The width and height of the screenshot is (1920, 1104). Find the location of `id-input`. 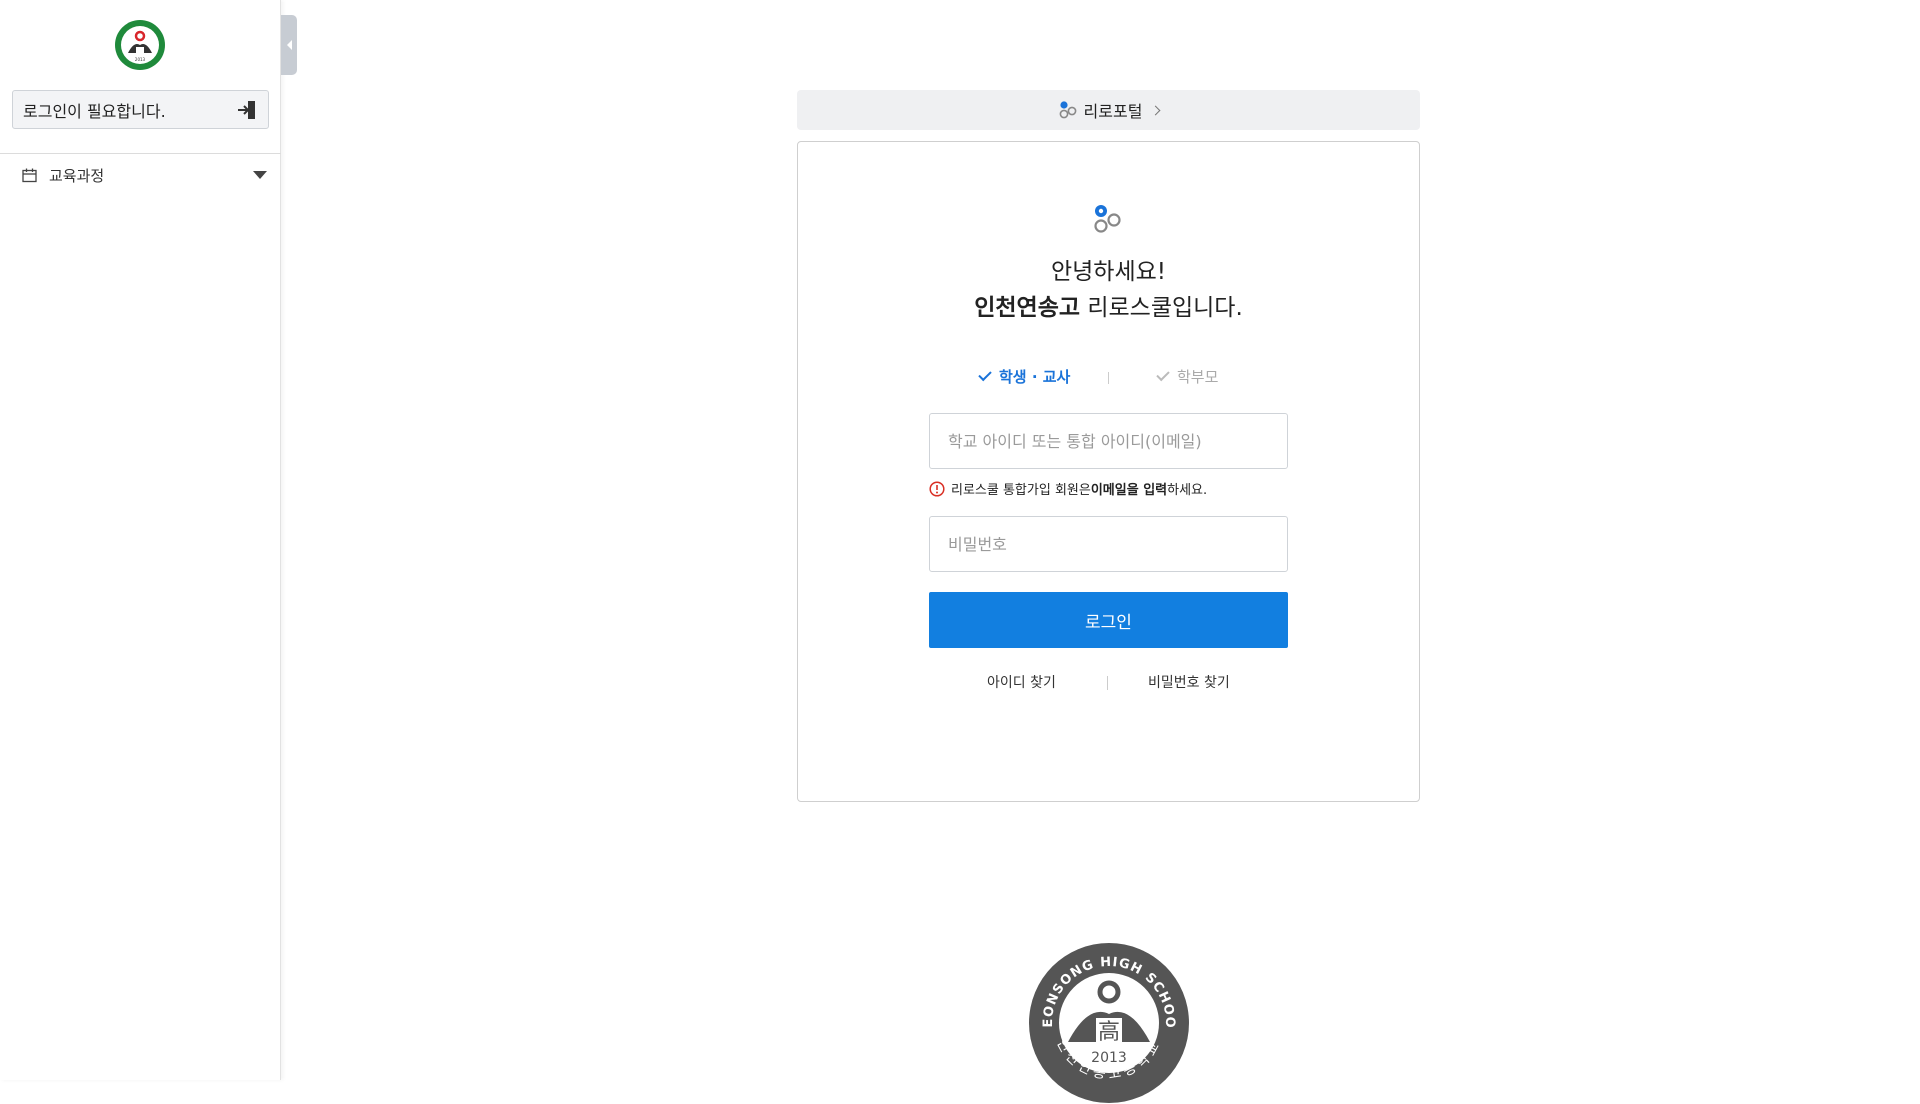

id-input is located at coordinates (1108, 441).